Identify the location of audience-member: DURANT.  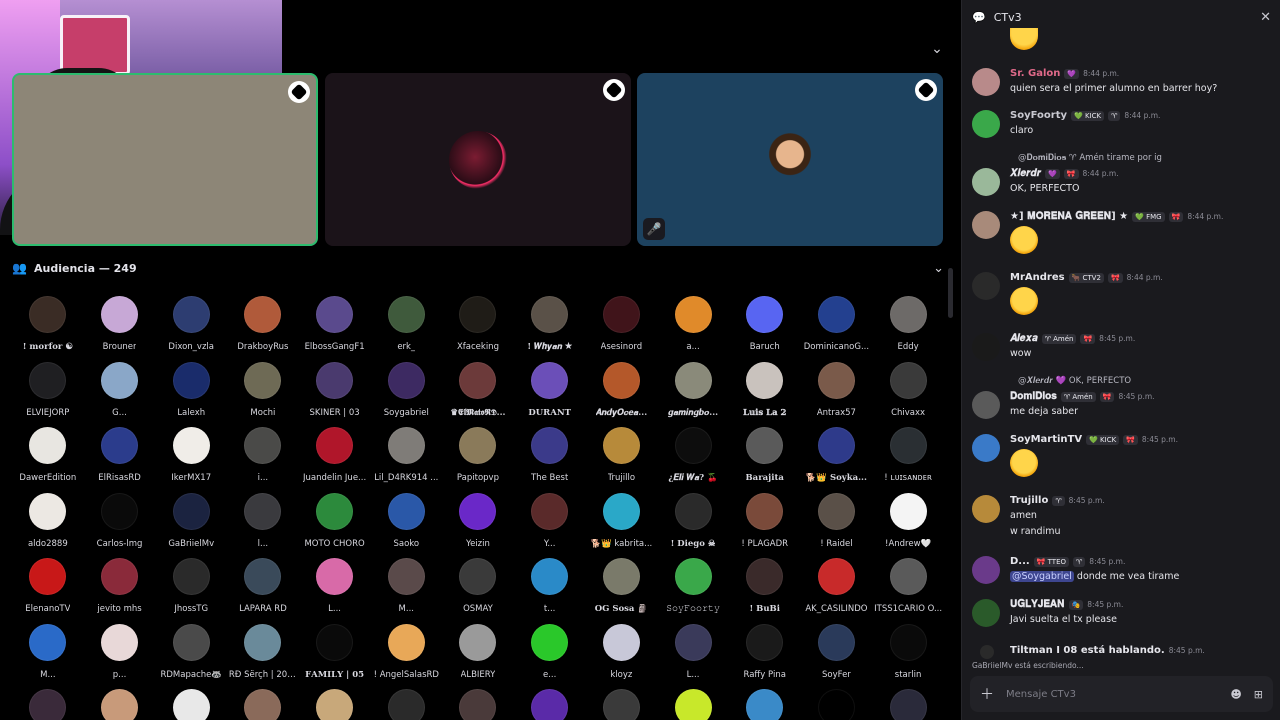
(550, 393).